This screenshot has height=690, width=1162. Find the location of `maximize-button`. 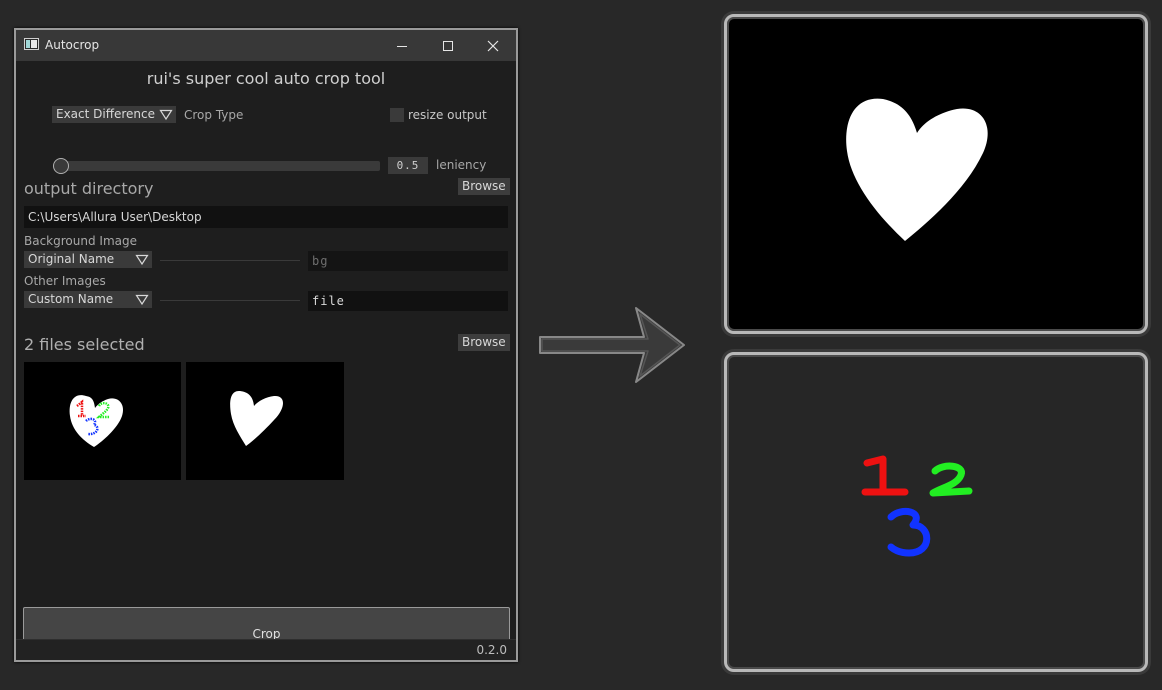

maximize-button is located at coordinates (448, 45).